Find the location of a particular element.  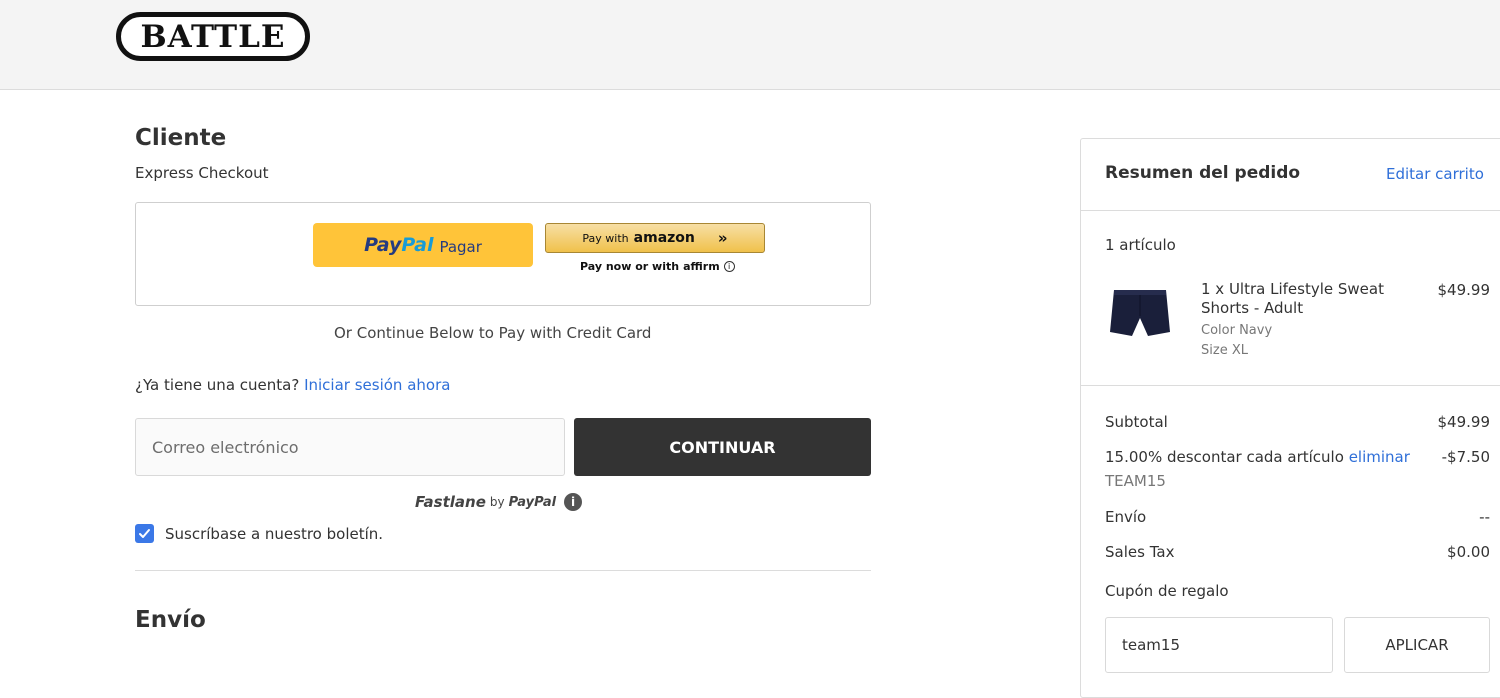

amazon-logo: amazon is located at coordinates (664, 238).